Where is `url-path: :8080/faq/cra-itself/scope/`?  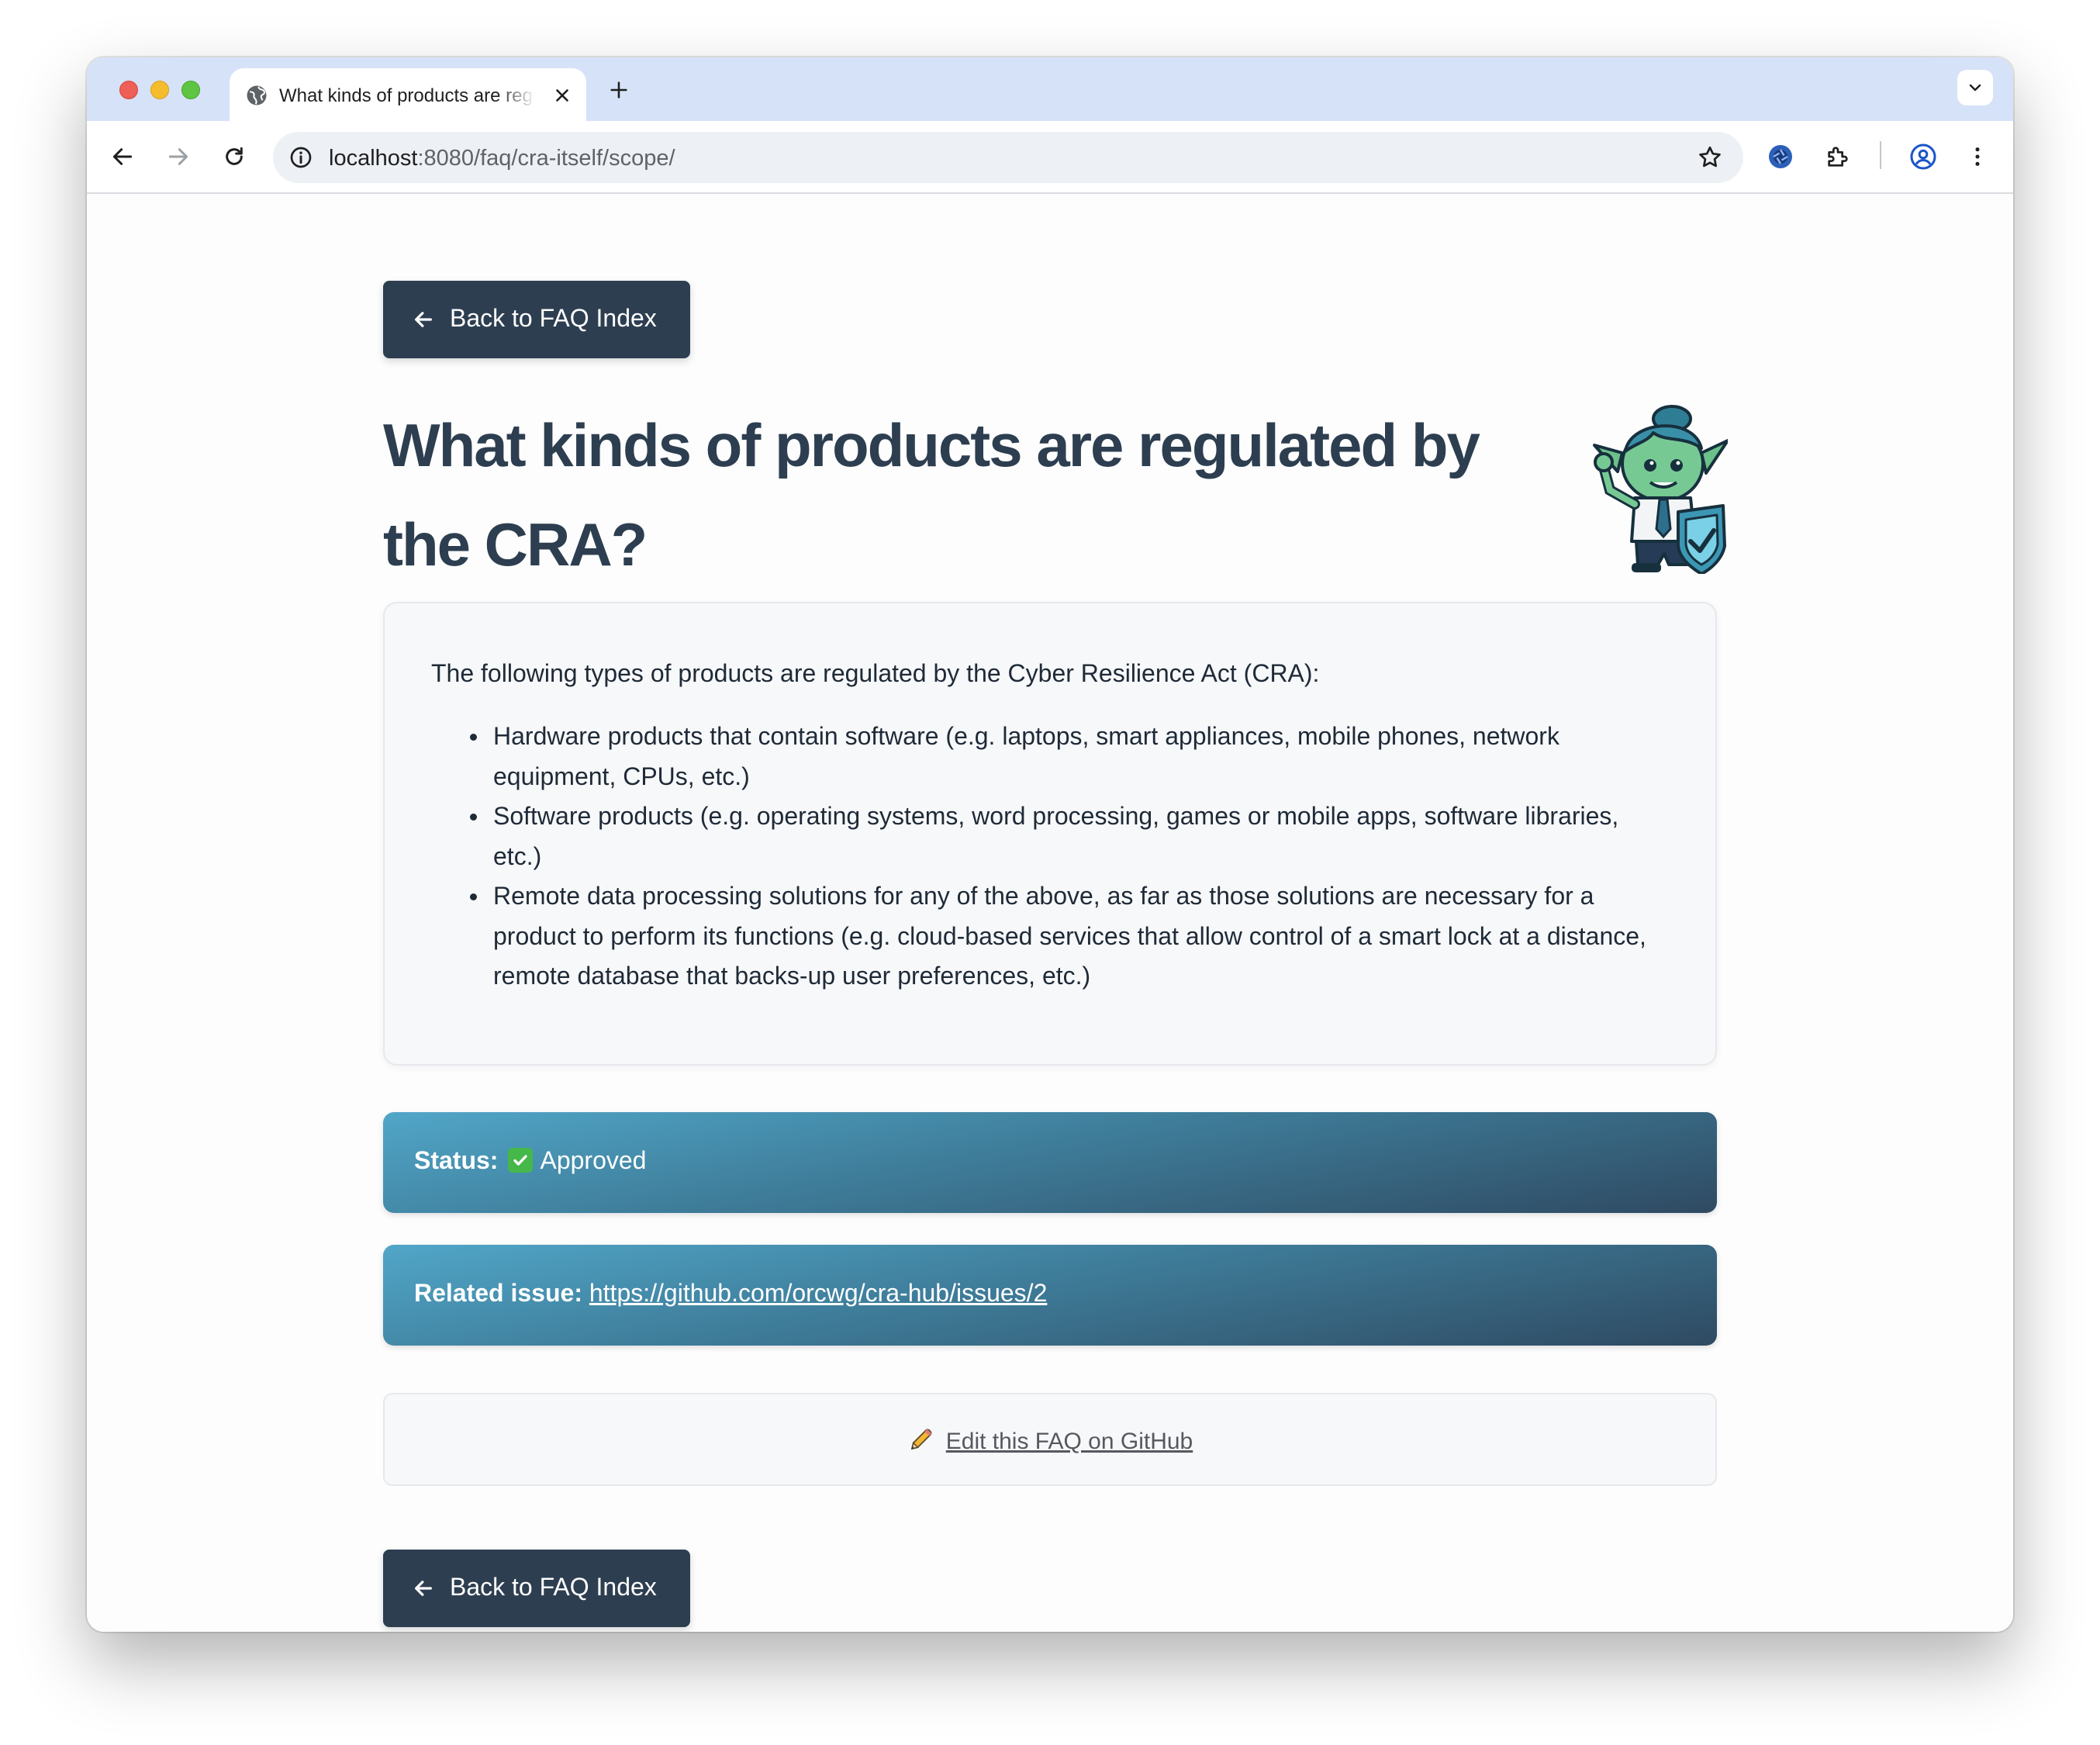
url-path: :8080/faq/cra-itself/scope/ is located at coordinates (546, 158).